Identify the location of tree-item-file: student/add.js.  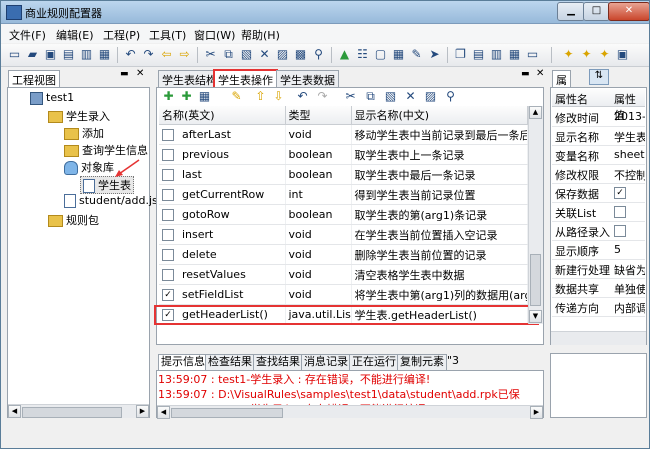
(111, 201).